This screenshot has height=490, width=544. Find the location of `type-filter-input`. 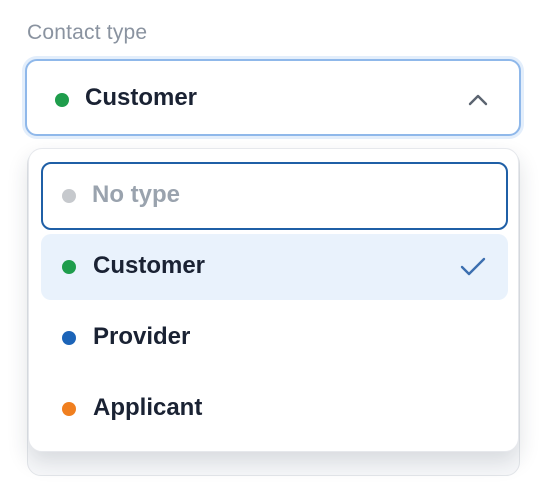

type-filter-input is located at coordinates (282, 195).